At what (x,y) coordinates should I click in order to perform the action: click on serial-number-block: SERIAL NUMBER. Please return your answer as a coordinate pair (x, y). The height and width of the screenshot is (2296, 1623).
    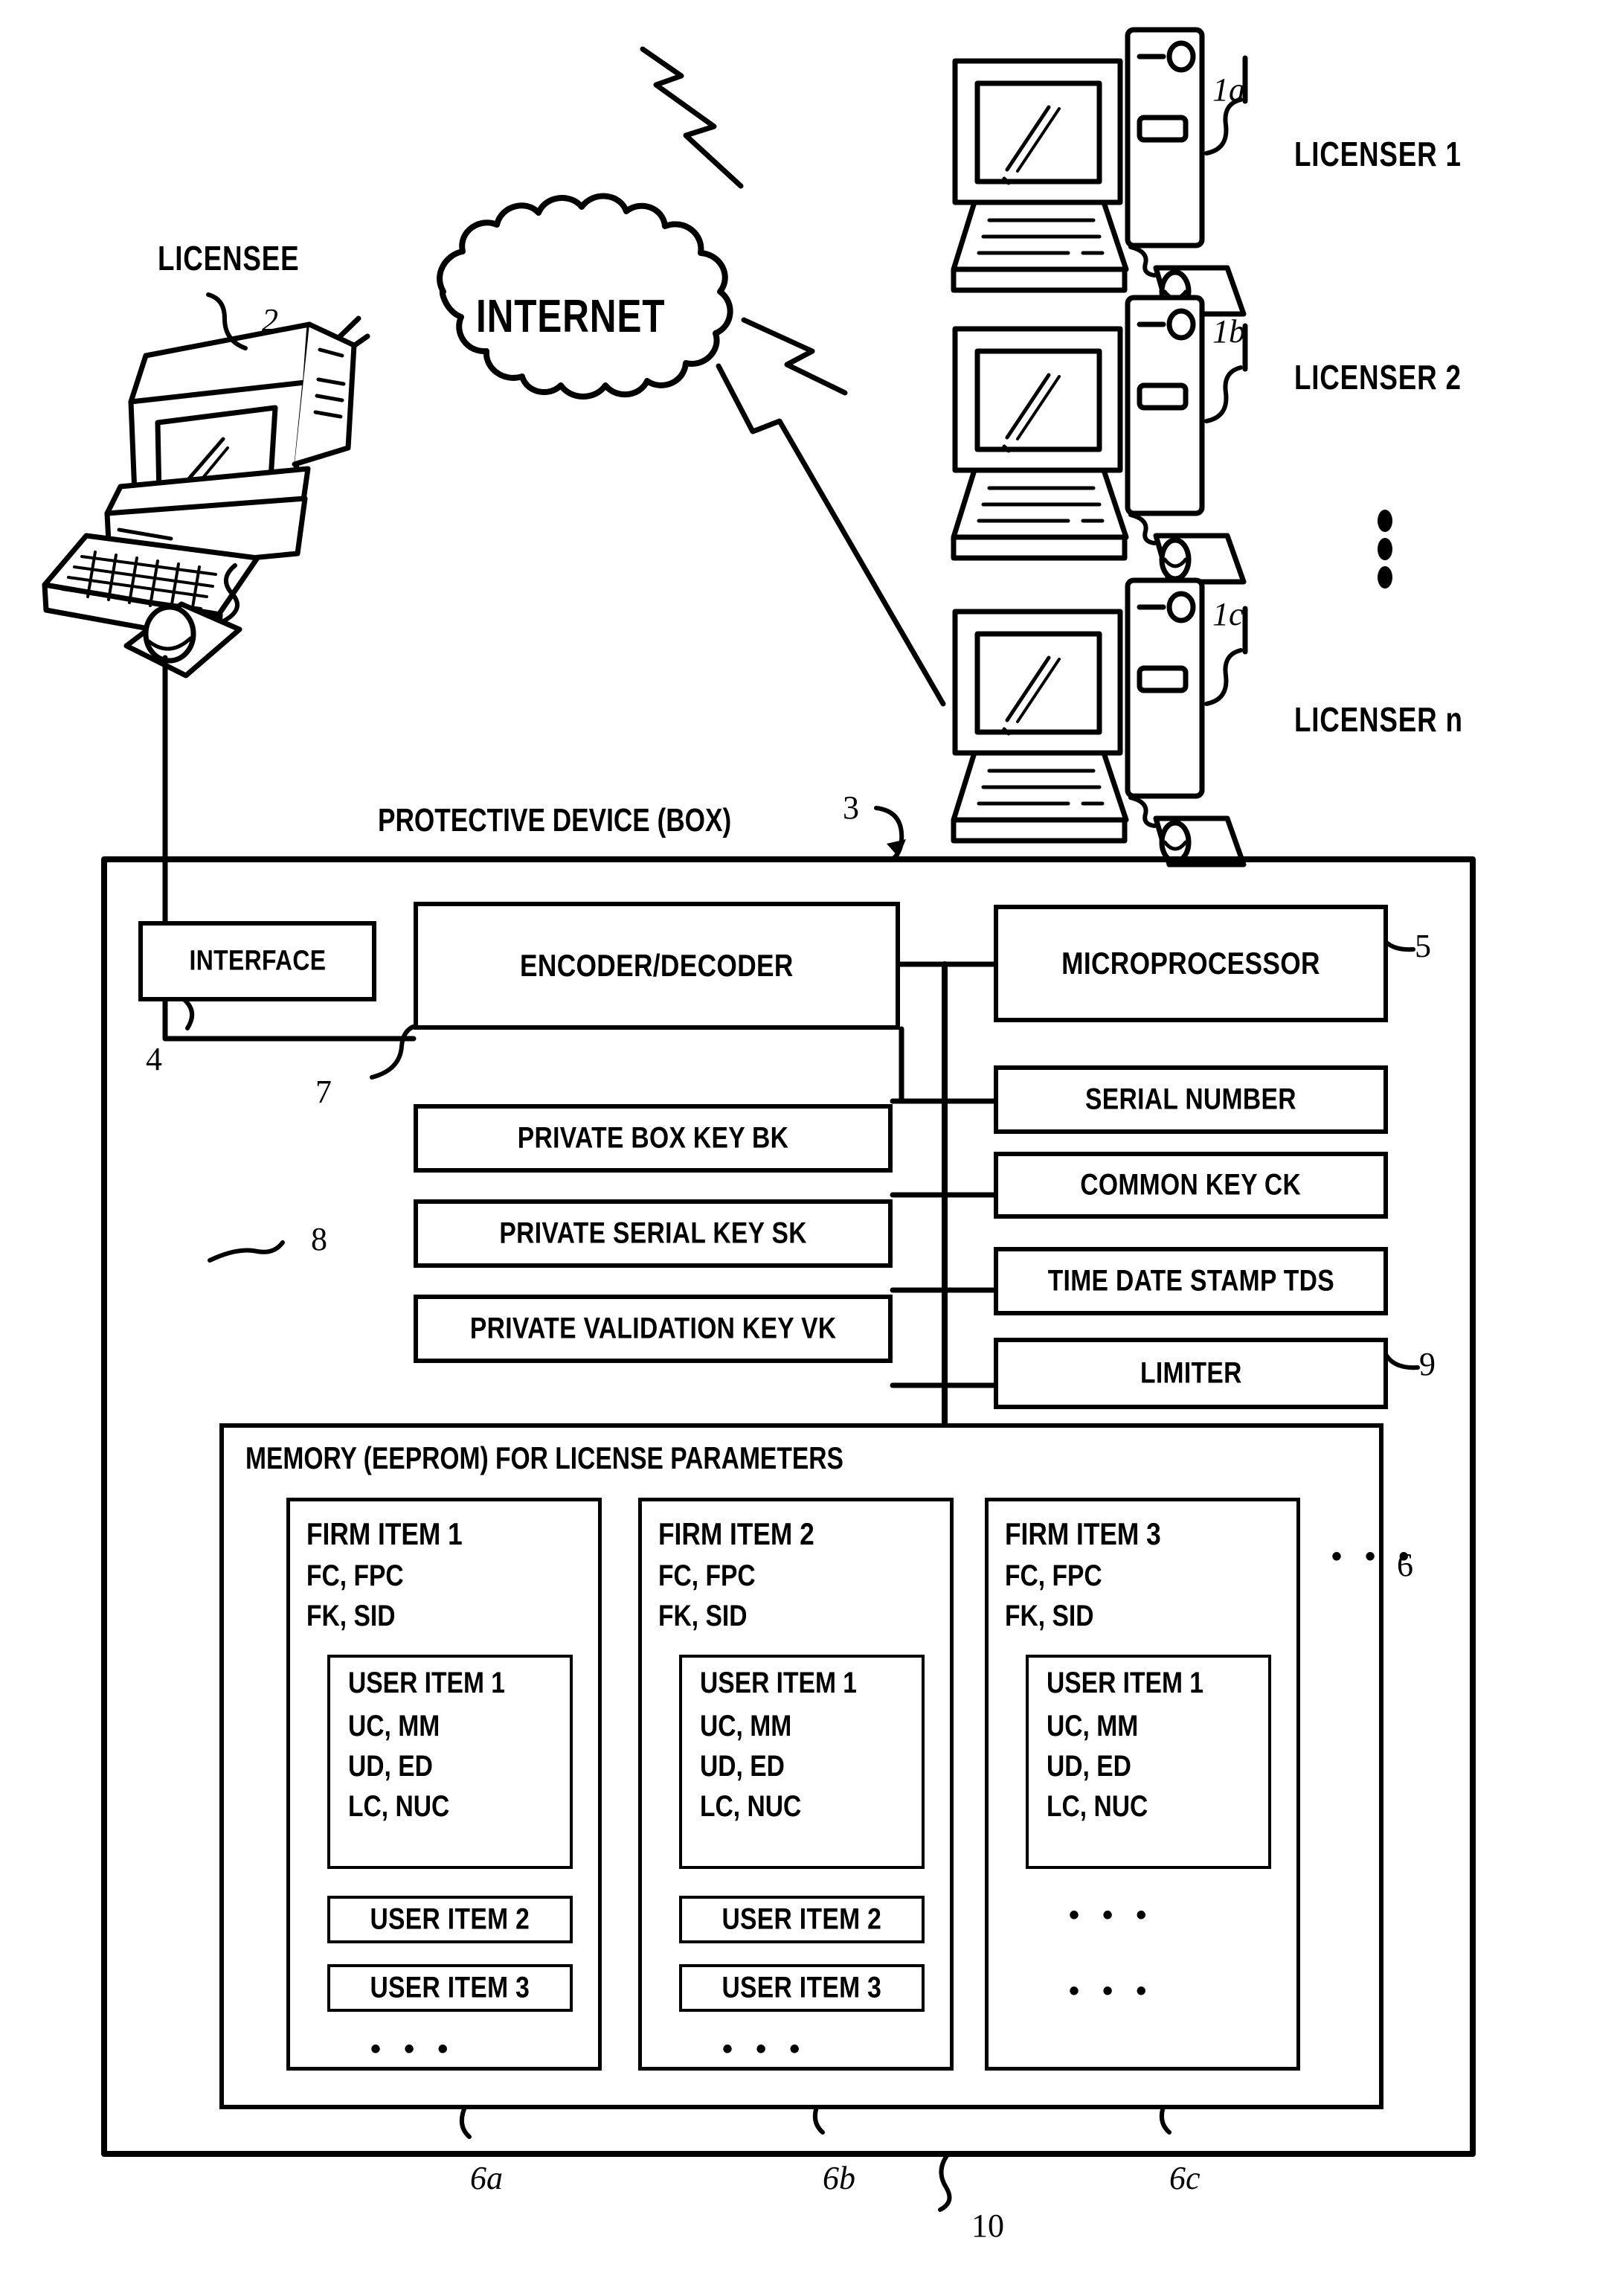
    Looking at the image, I should click on (1191, 1099).